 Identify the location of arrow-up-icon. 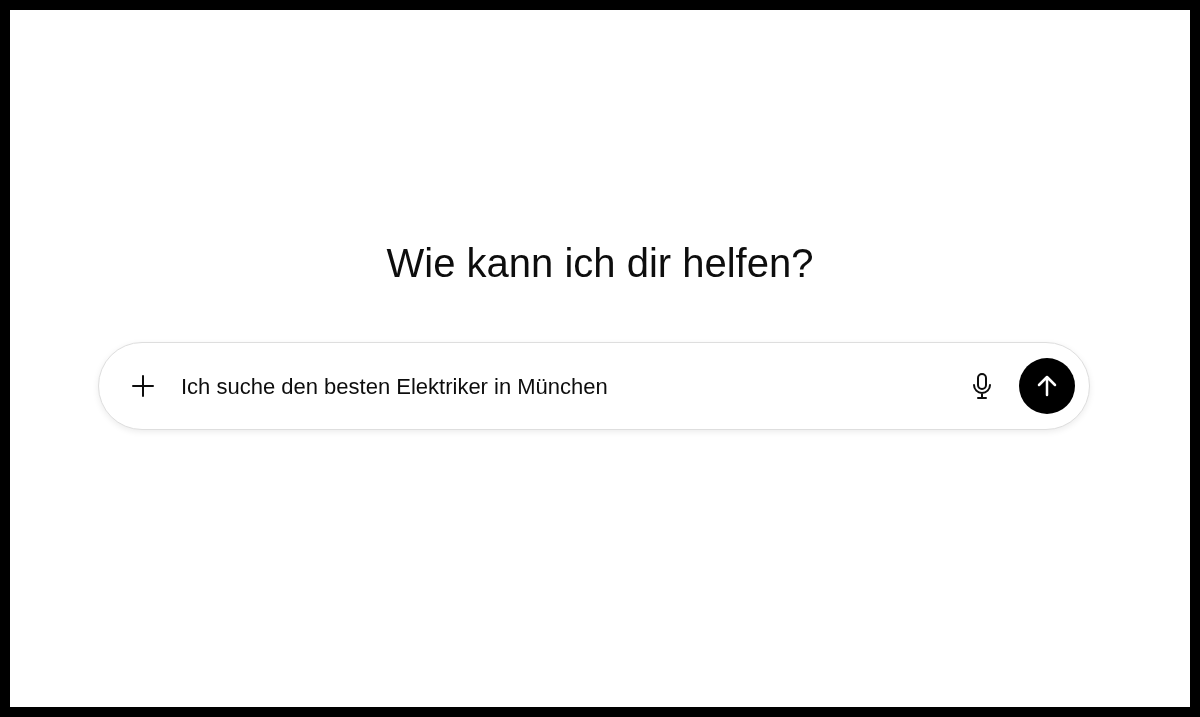
(1047, 386).